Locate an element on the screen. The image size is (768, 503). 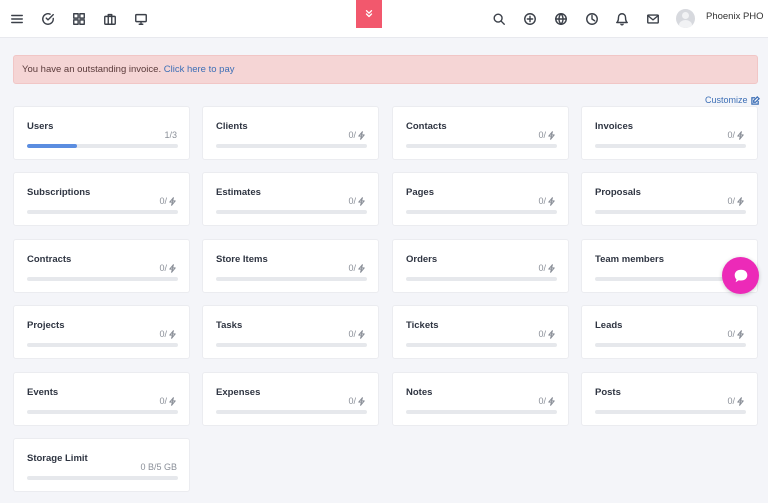
search-icon is located at coordinates (499, 19).